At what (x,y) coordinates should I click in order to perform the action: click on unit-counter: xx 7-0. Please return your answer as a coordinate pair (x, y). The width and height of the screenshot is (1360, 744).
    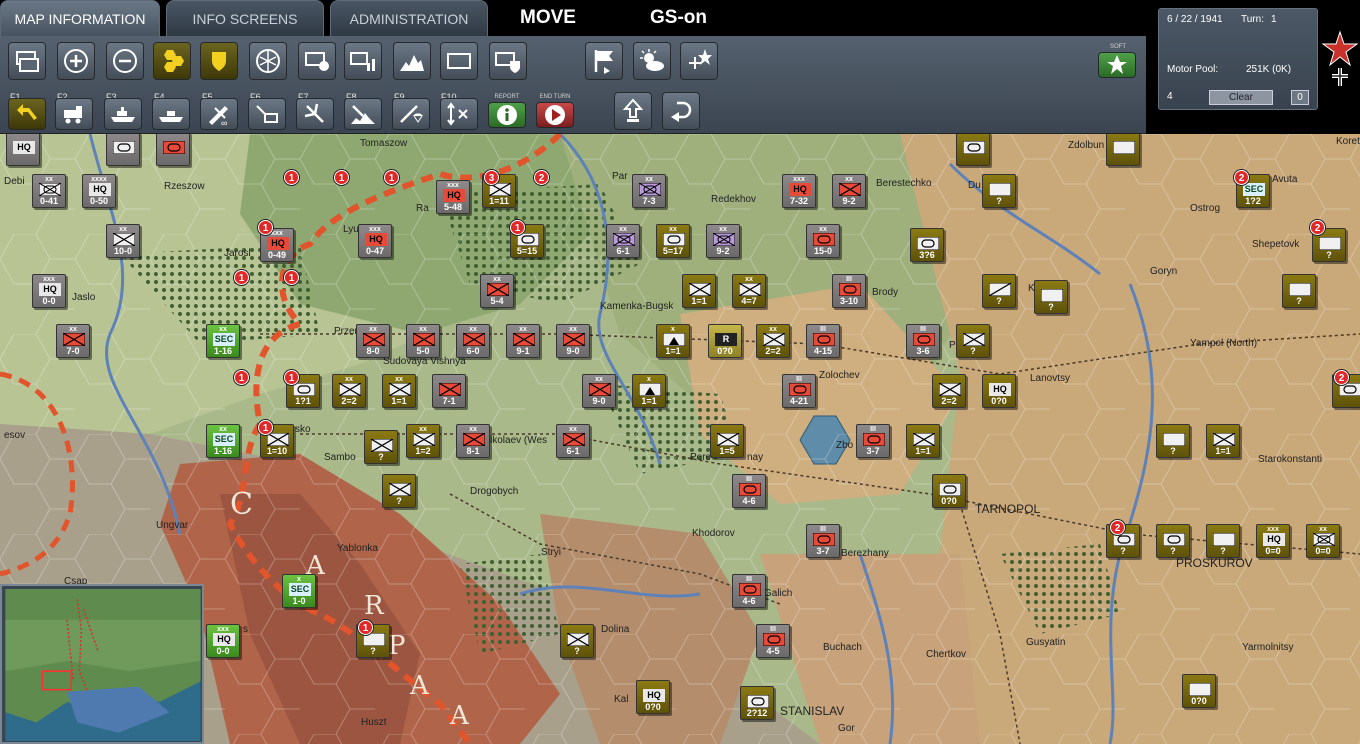
    Looking at the image, I should click on (73, 341).